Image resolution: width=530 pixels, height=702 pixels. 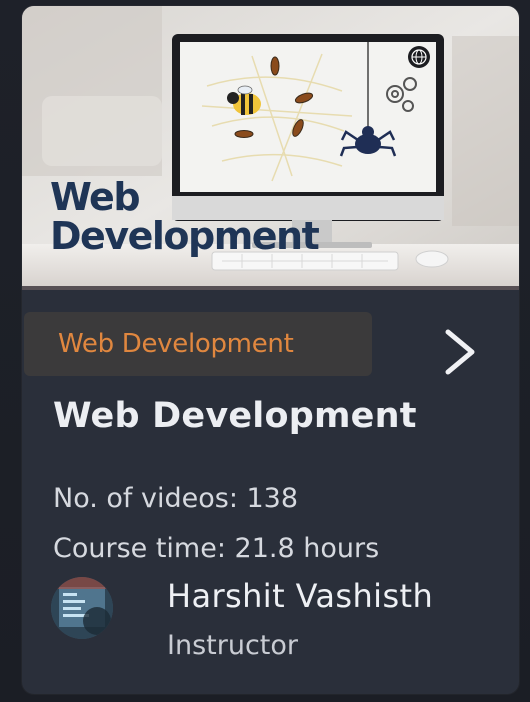 What do you see at coordinates (460, 352) in the screenshot?
I see `chevron-right-icon` at bounding box center [460, 352].